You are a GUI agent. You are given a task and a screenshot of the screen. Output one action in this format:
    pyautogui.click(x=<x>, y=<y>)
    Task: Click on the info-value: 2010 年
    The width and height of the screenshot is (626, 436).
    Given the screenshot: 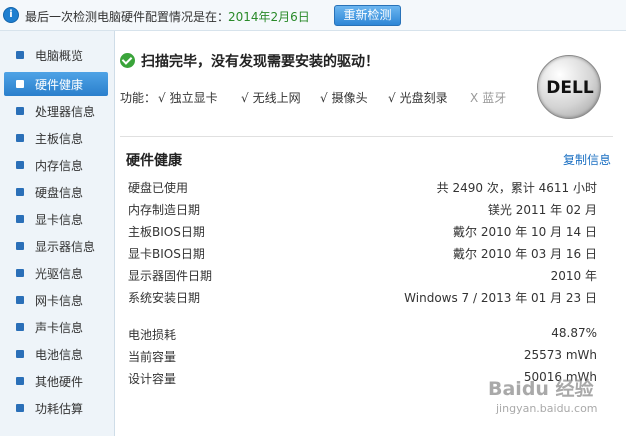 What is the action you would take?
    pyautogui.click(x=573, y=276)
    